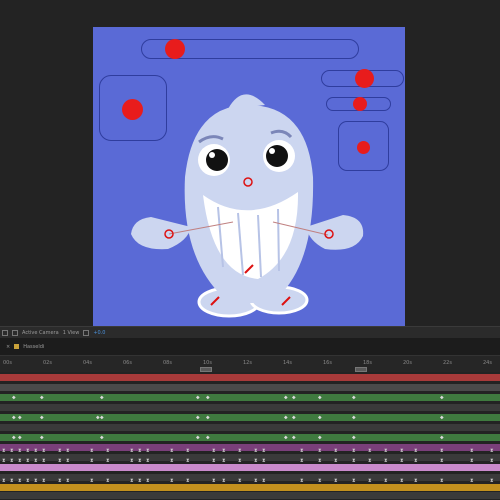 Image resolution: width=500 pixels, height=500 pixels. I want to click on timeline-tab: Hasseldi, so click(33, 347).